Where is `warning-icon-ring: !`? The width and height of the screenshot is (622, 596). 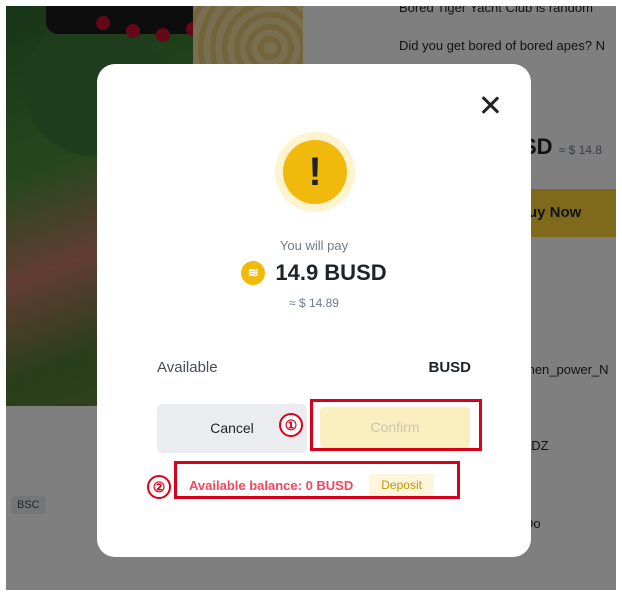 warning-icon-ring: ! is located at coordinates (315, 172).